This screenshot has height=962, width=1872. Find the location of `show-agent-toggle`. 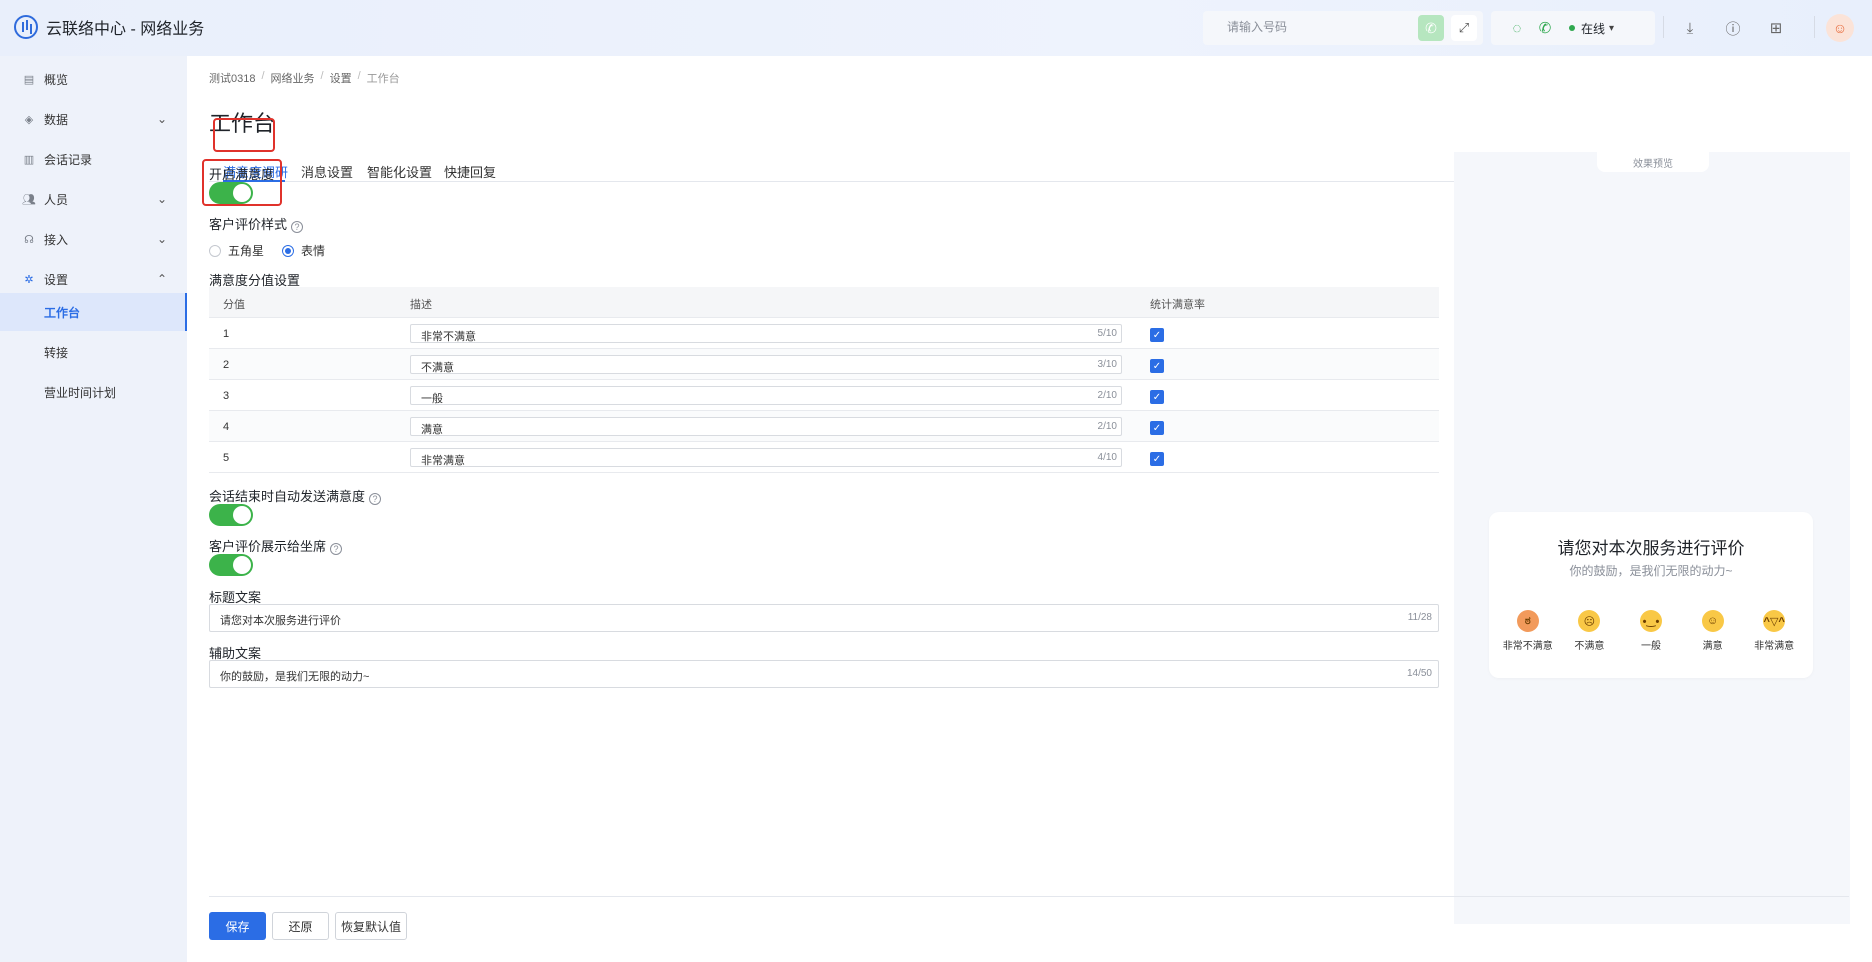

show-agent-toggle is located at coordinates (231, 565).